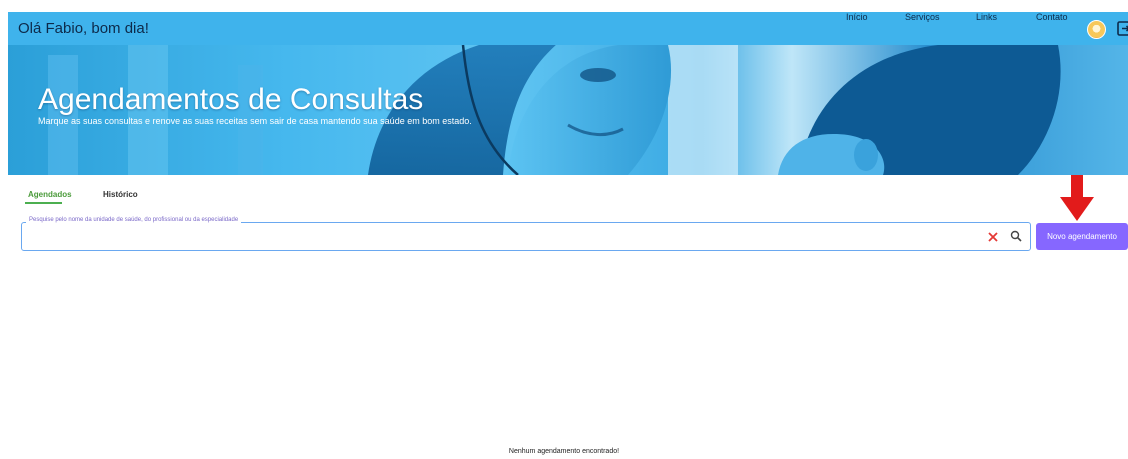  Describe the element at coordinates (986, 17) in the screenshot. I see `nav-links: Links` at that location.